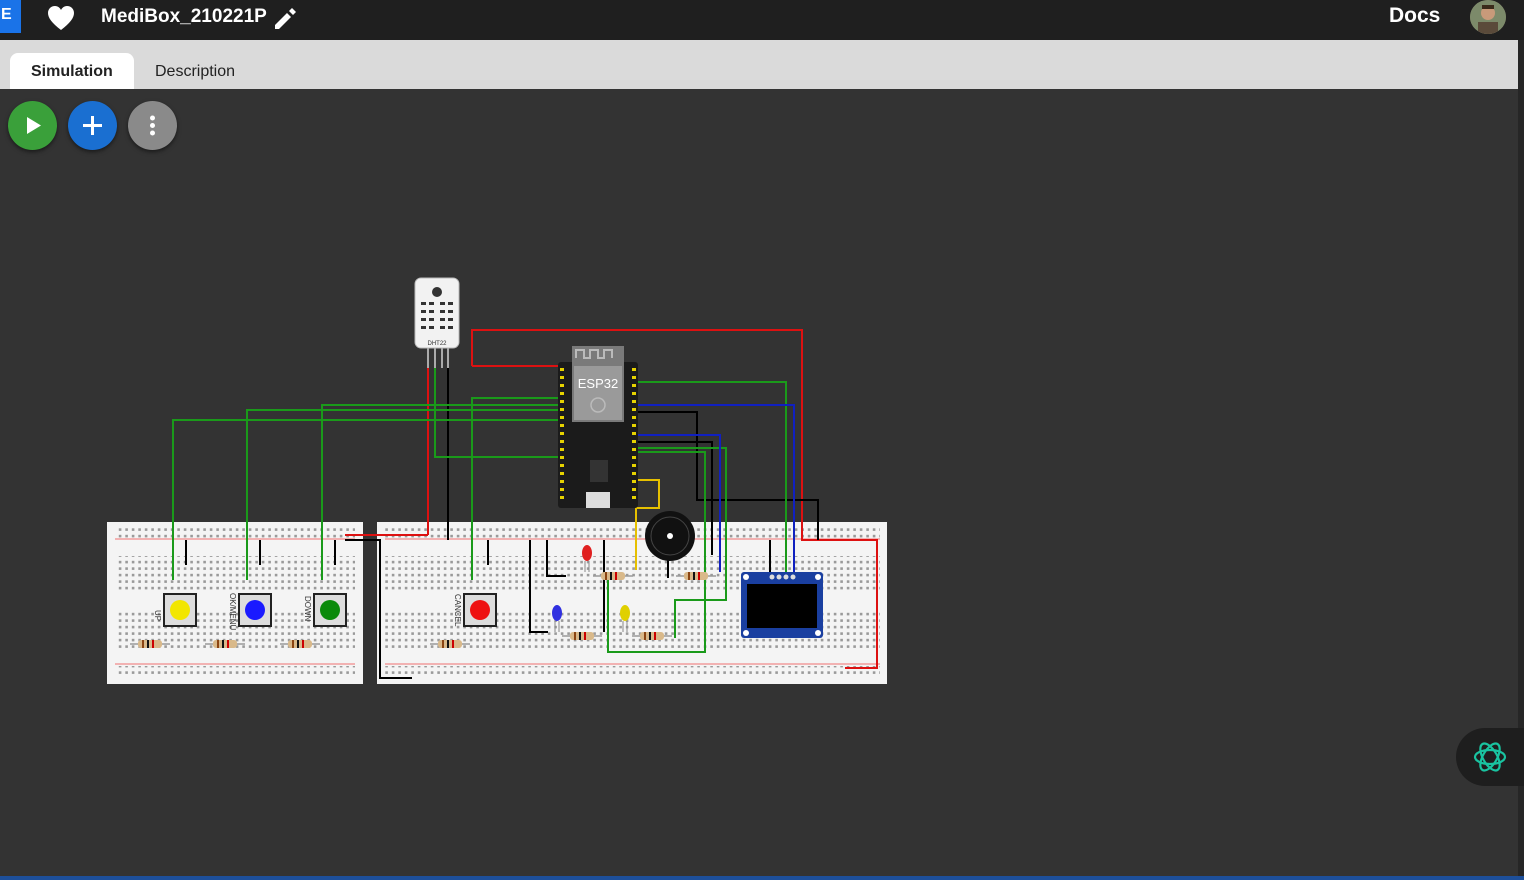 Image resolution: width=1524 pixels, height=880 pixels. Describe the element at coordinates (325, 610) in the screenshot. I see `button-down: DOWN` at that location.